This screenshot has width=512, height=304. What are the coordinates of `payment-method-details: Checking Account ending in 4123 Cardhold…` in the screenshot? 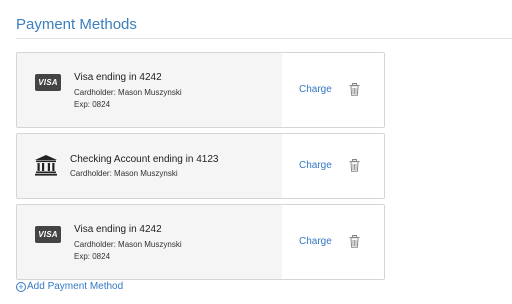 It's located at (149, 166).